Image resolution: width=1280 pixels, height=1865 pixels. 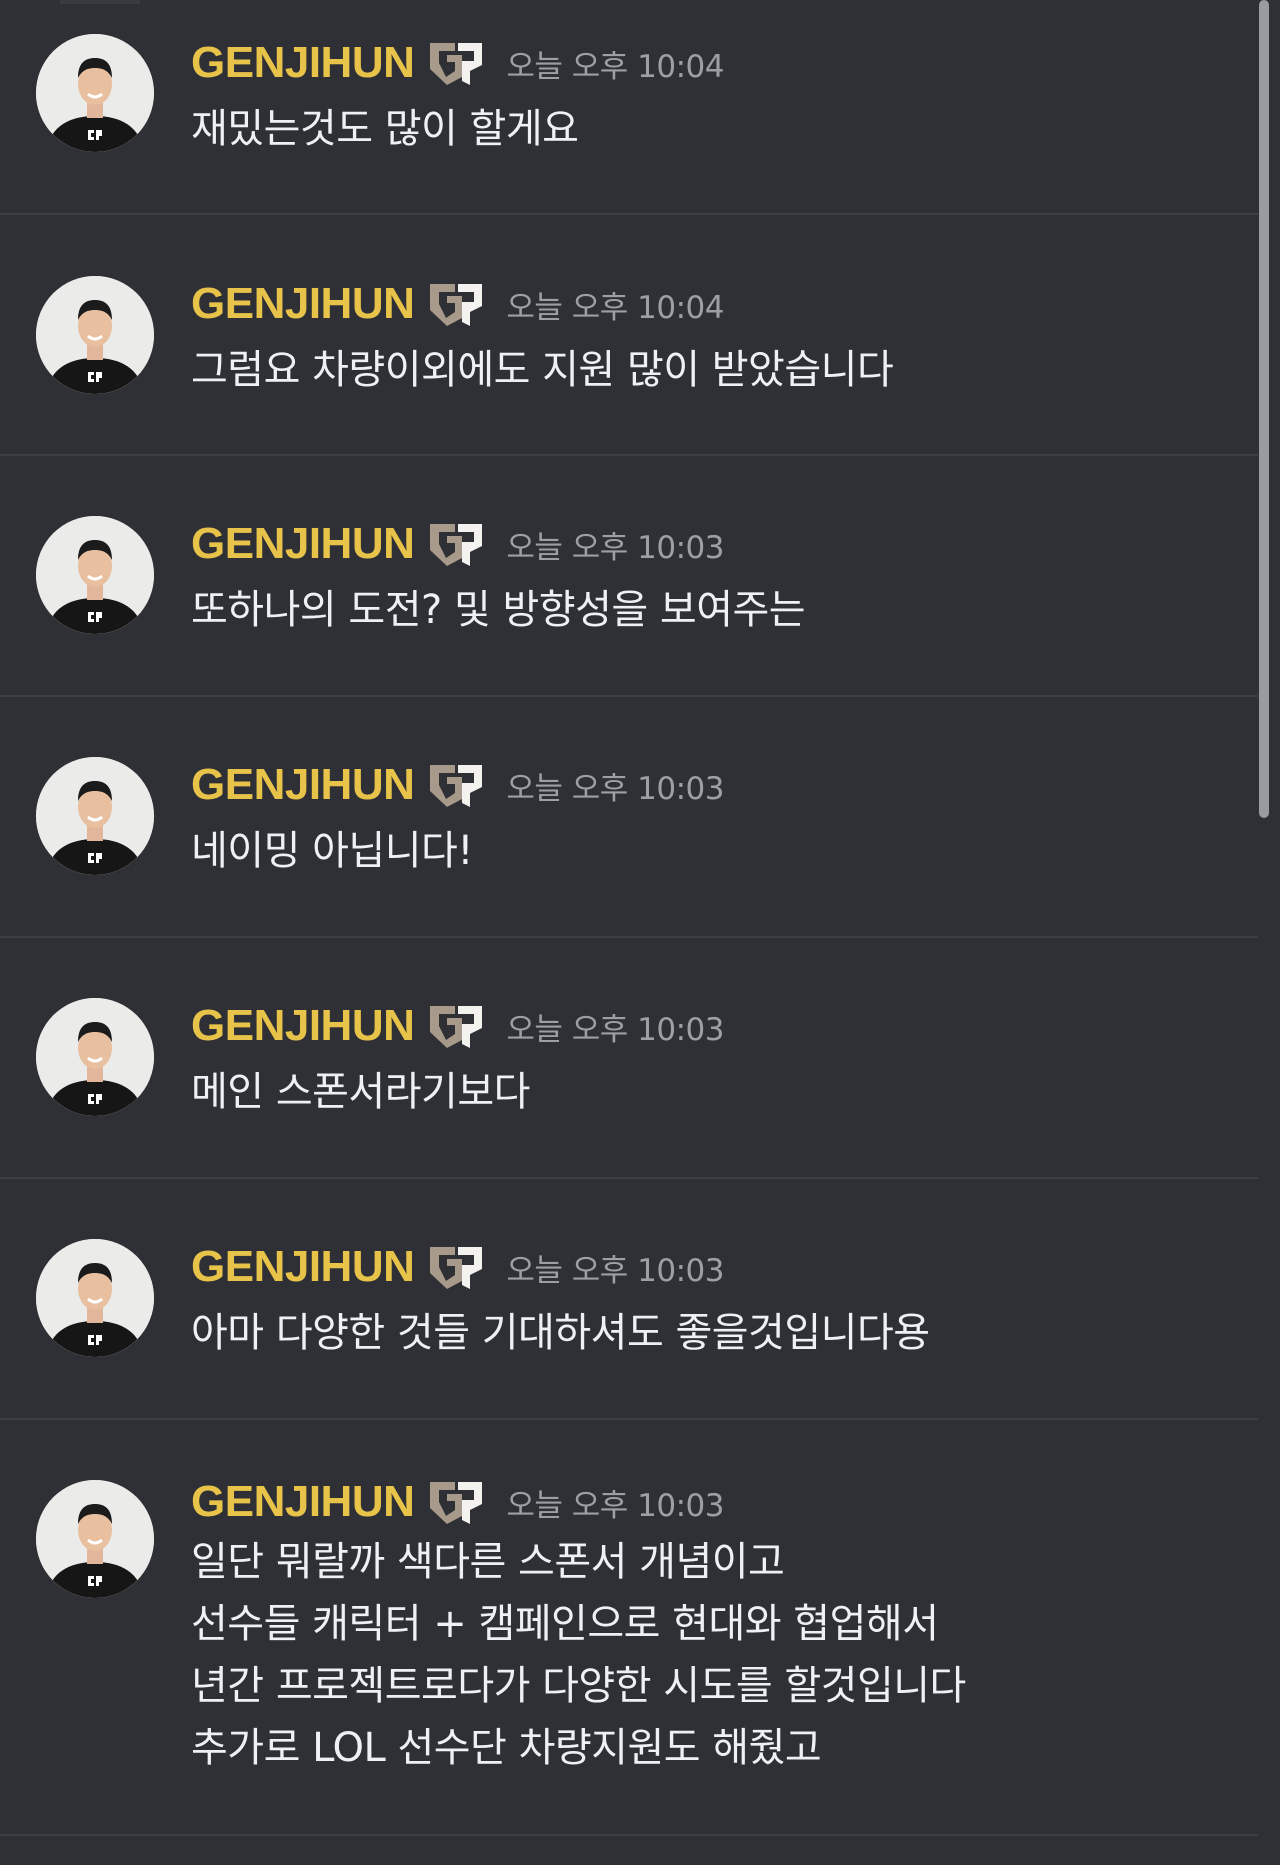 What do you see at coordinates (578, 1686) in the screenshot?
I see `message-line: 년간 프로젝트로다가 다양한 시도를 할것입니다` at bounding box center [578, 1686].